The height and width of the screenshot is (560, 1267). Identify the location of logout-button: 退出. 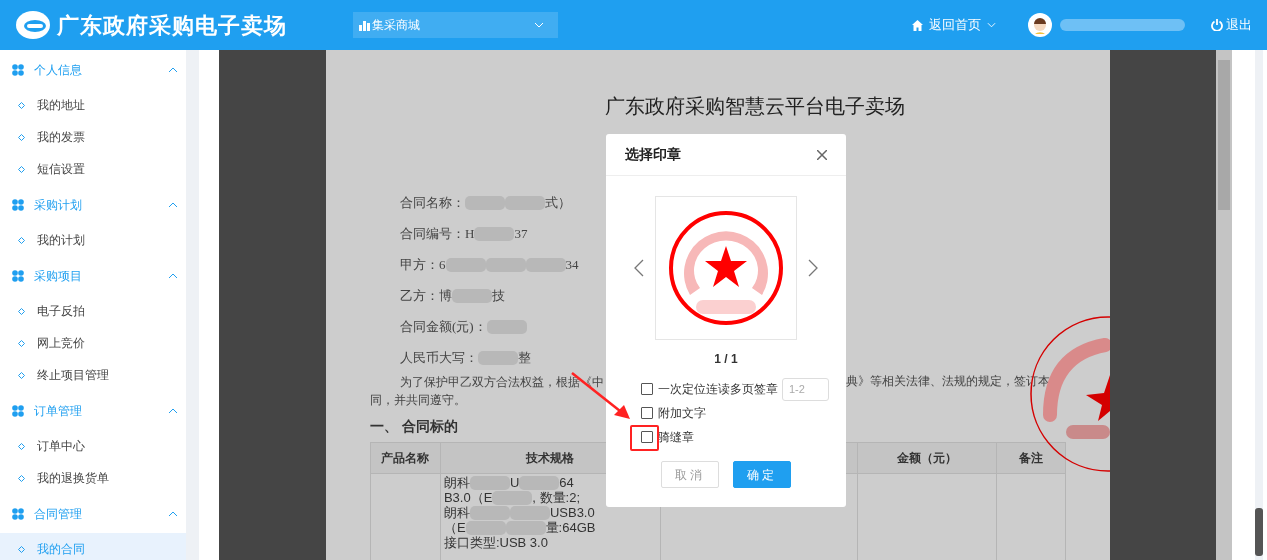
(1231, 25).